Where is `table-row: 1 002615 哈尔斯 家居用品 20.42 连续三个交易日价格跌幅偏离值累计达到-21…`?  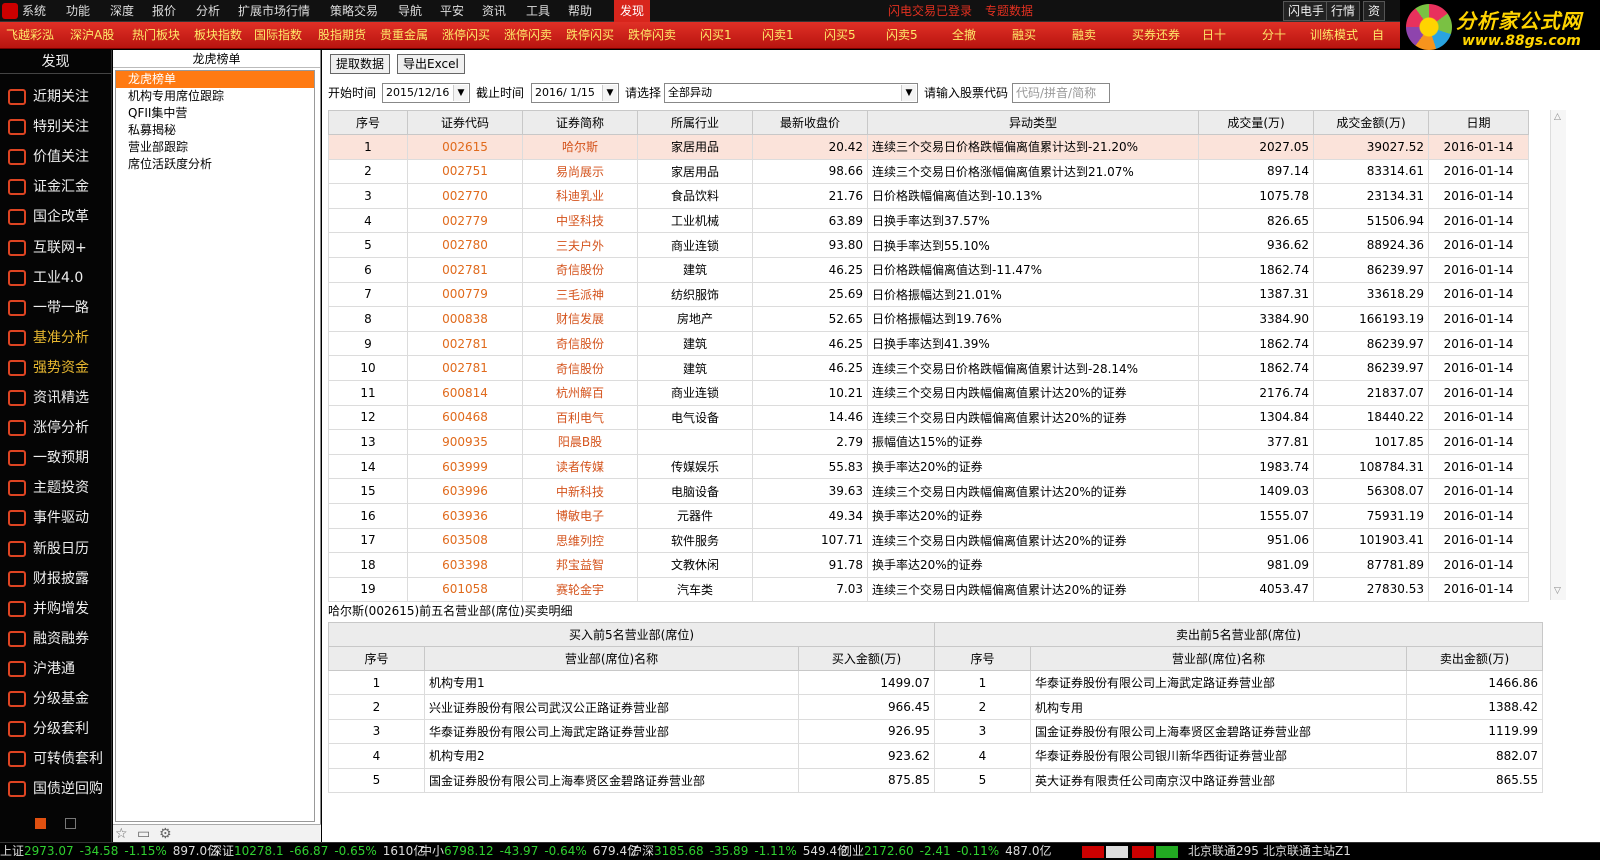 table-row: 1 002615 哈尔斯 家居用品 20.42 连续三个交易日价格跌幅偏离值累计达到-21… is located at coordinates (928, 147).